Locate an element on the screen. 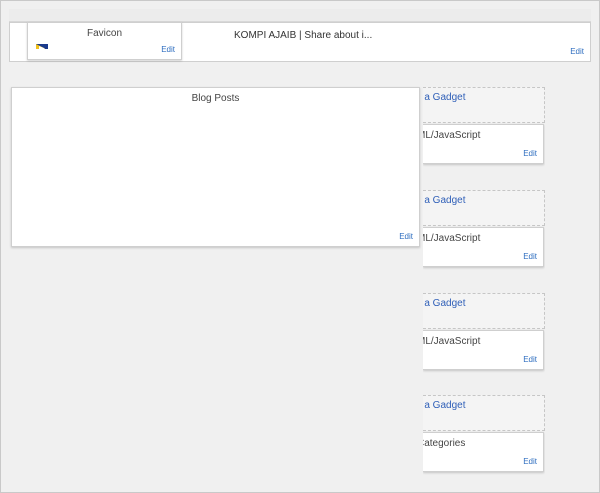 The height and width of the screenshot is (493, 600). blog-posts-edit-link: Edit is located at coordinates (406, 236).